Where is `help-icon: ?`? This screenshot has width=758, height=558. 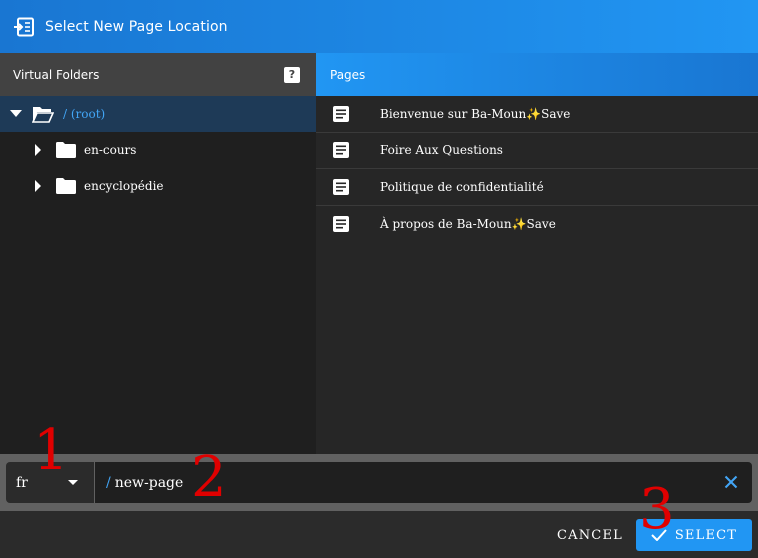 help-icon: ? is located at coordinates (292, 74).